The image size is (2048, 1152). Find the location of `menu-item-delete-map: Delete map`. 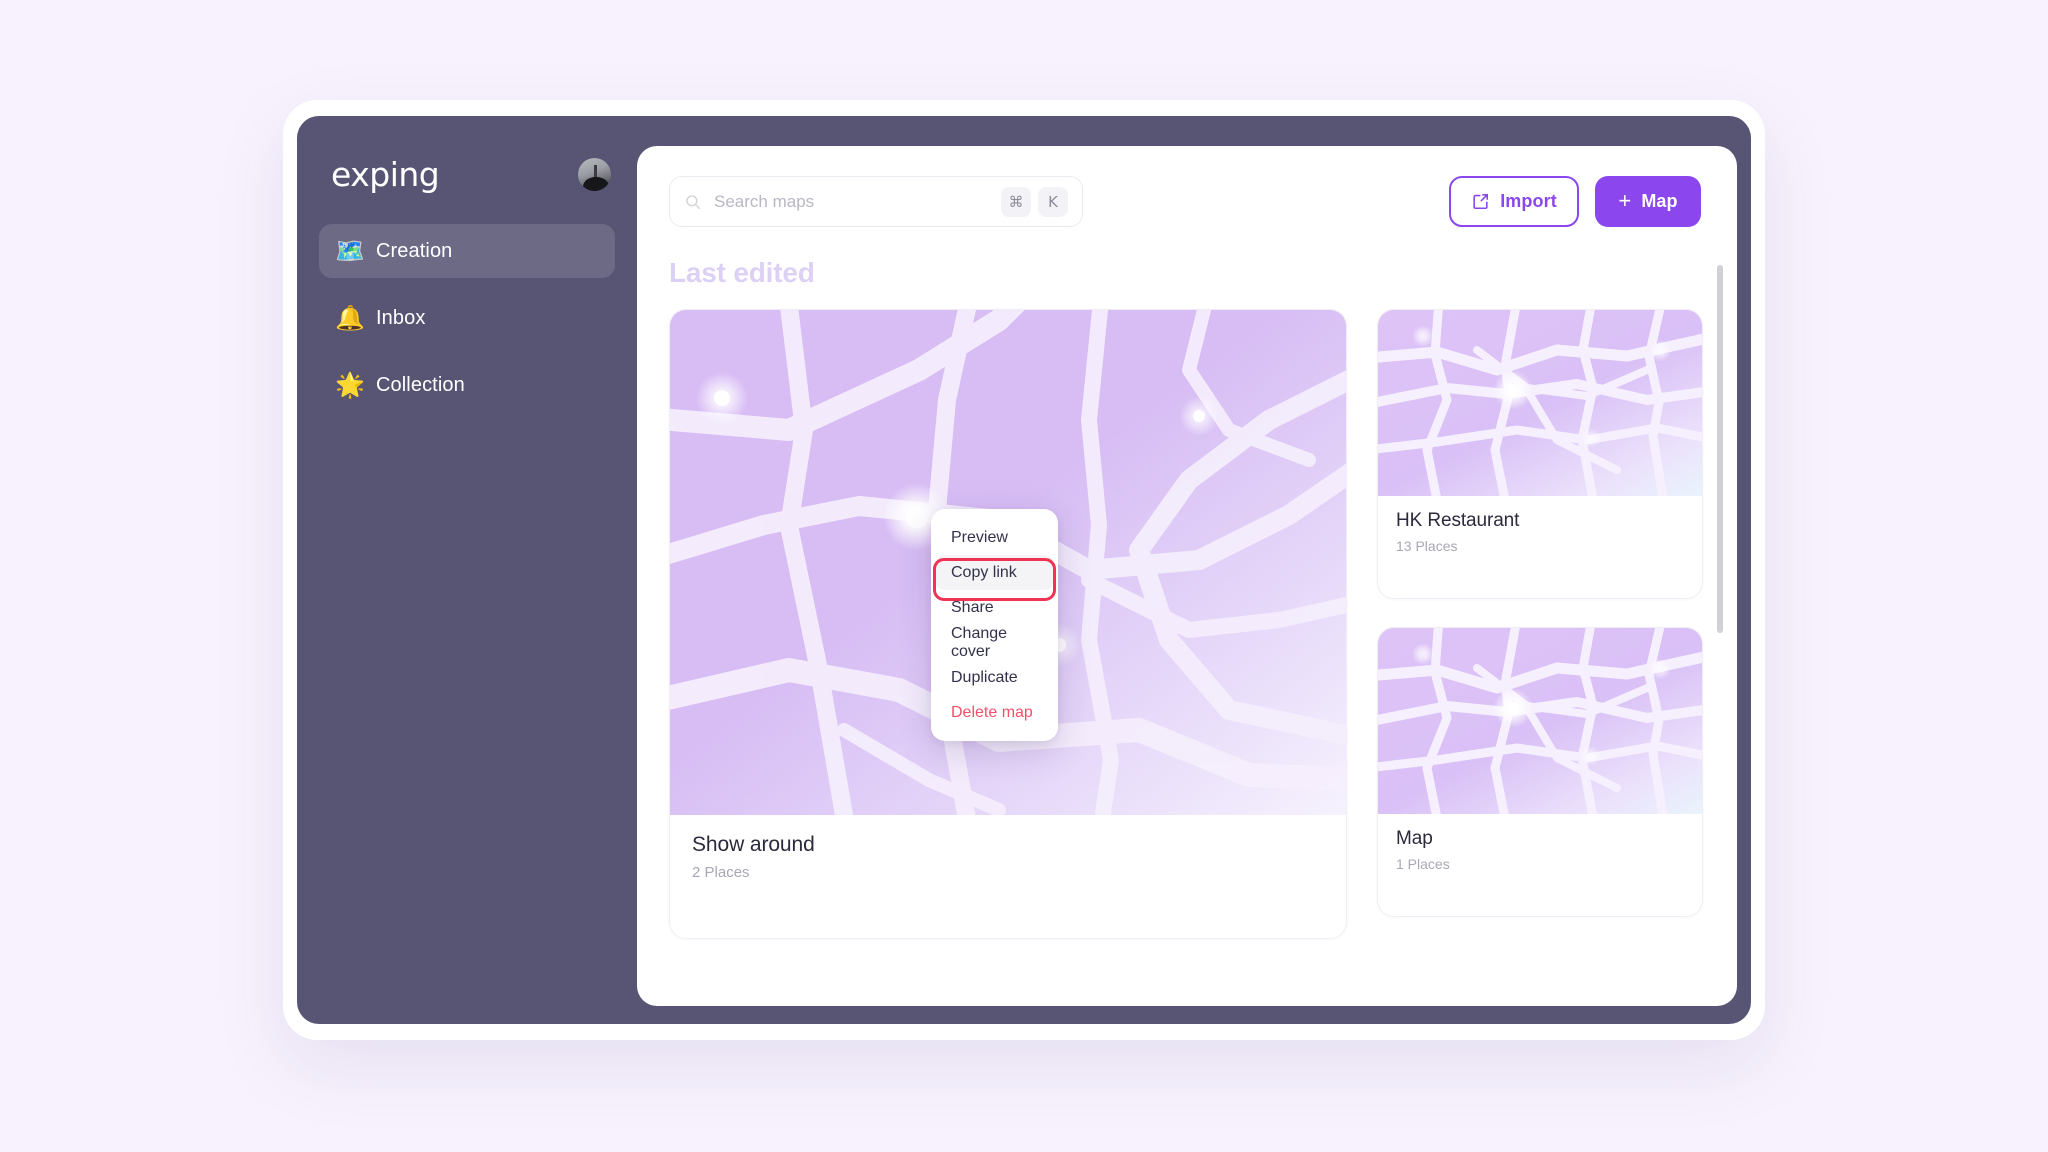

menu-item-delete-map: Delete map is located at coordinates (994, 712).